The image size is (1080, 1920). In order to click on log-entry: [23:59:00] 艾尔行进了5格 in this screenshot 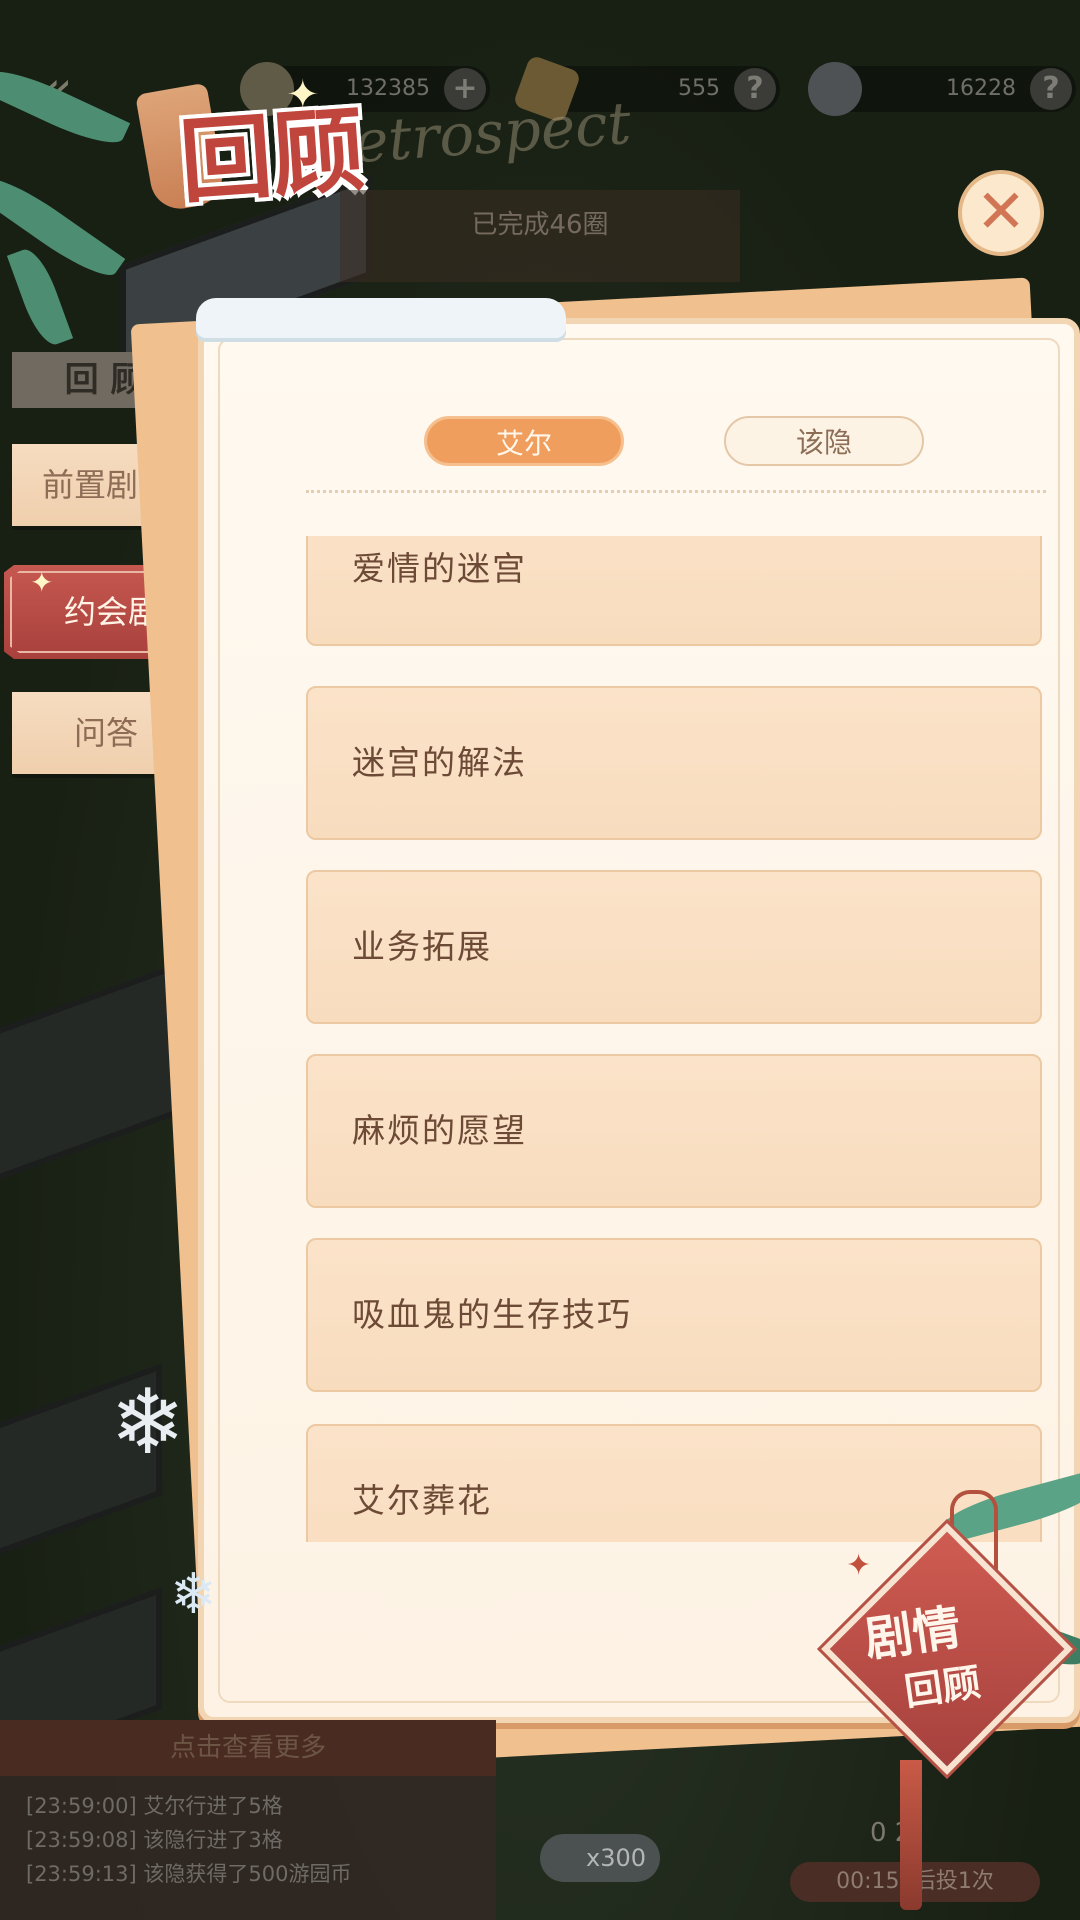, I will do `click(154, 1806)`.